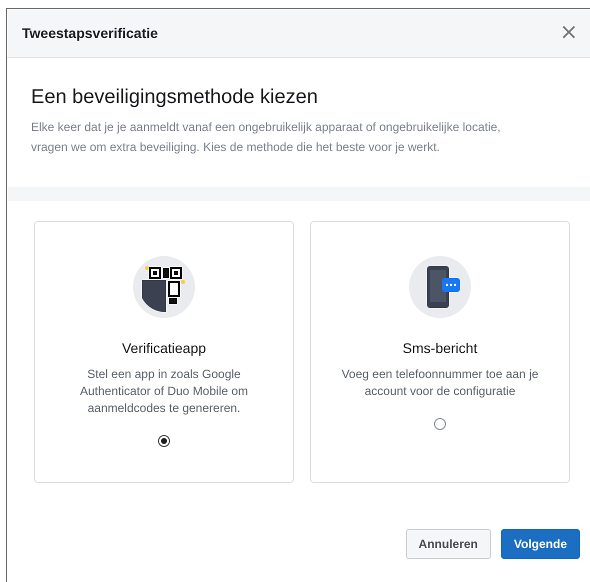 This screenshot has height=582, width=590. Describe the element at coordinates (90, 33) in the screenshot. I see `dialog-title: Tweestapsverificatie` at that location.